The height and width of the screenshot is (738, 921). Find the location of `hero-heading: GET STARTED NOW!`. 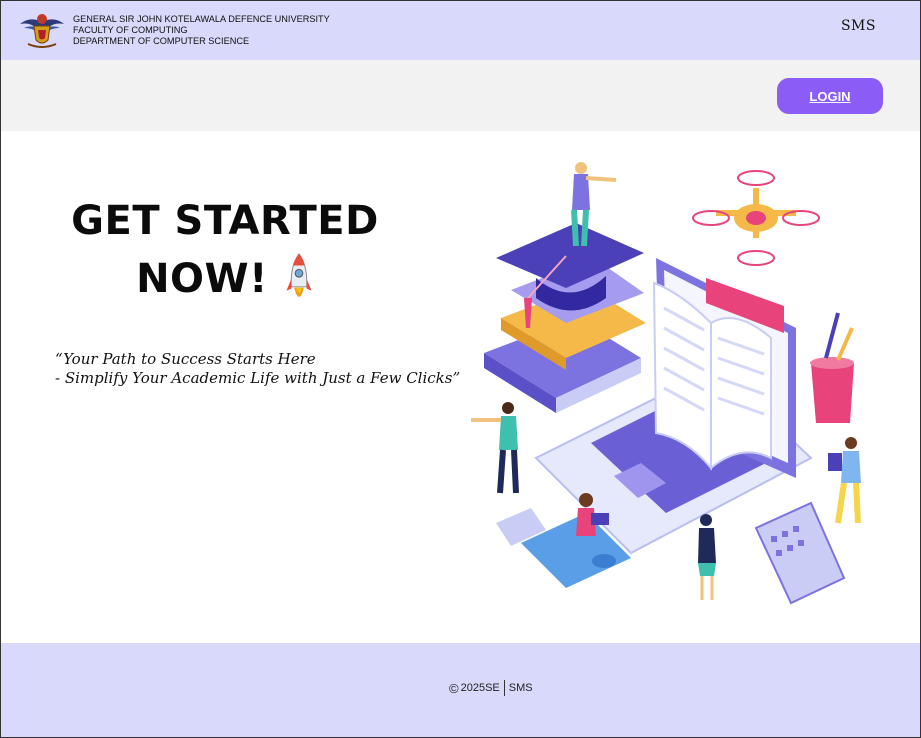

hero-heading: GET STARTED NOW! is located at coordinates (225, 251).